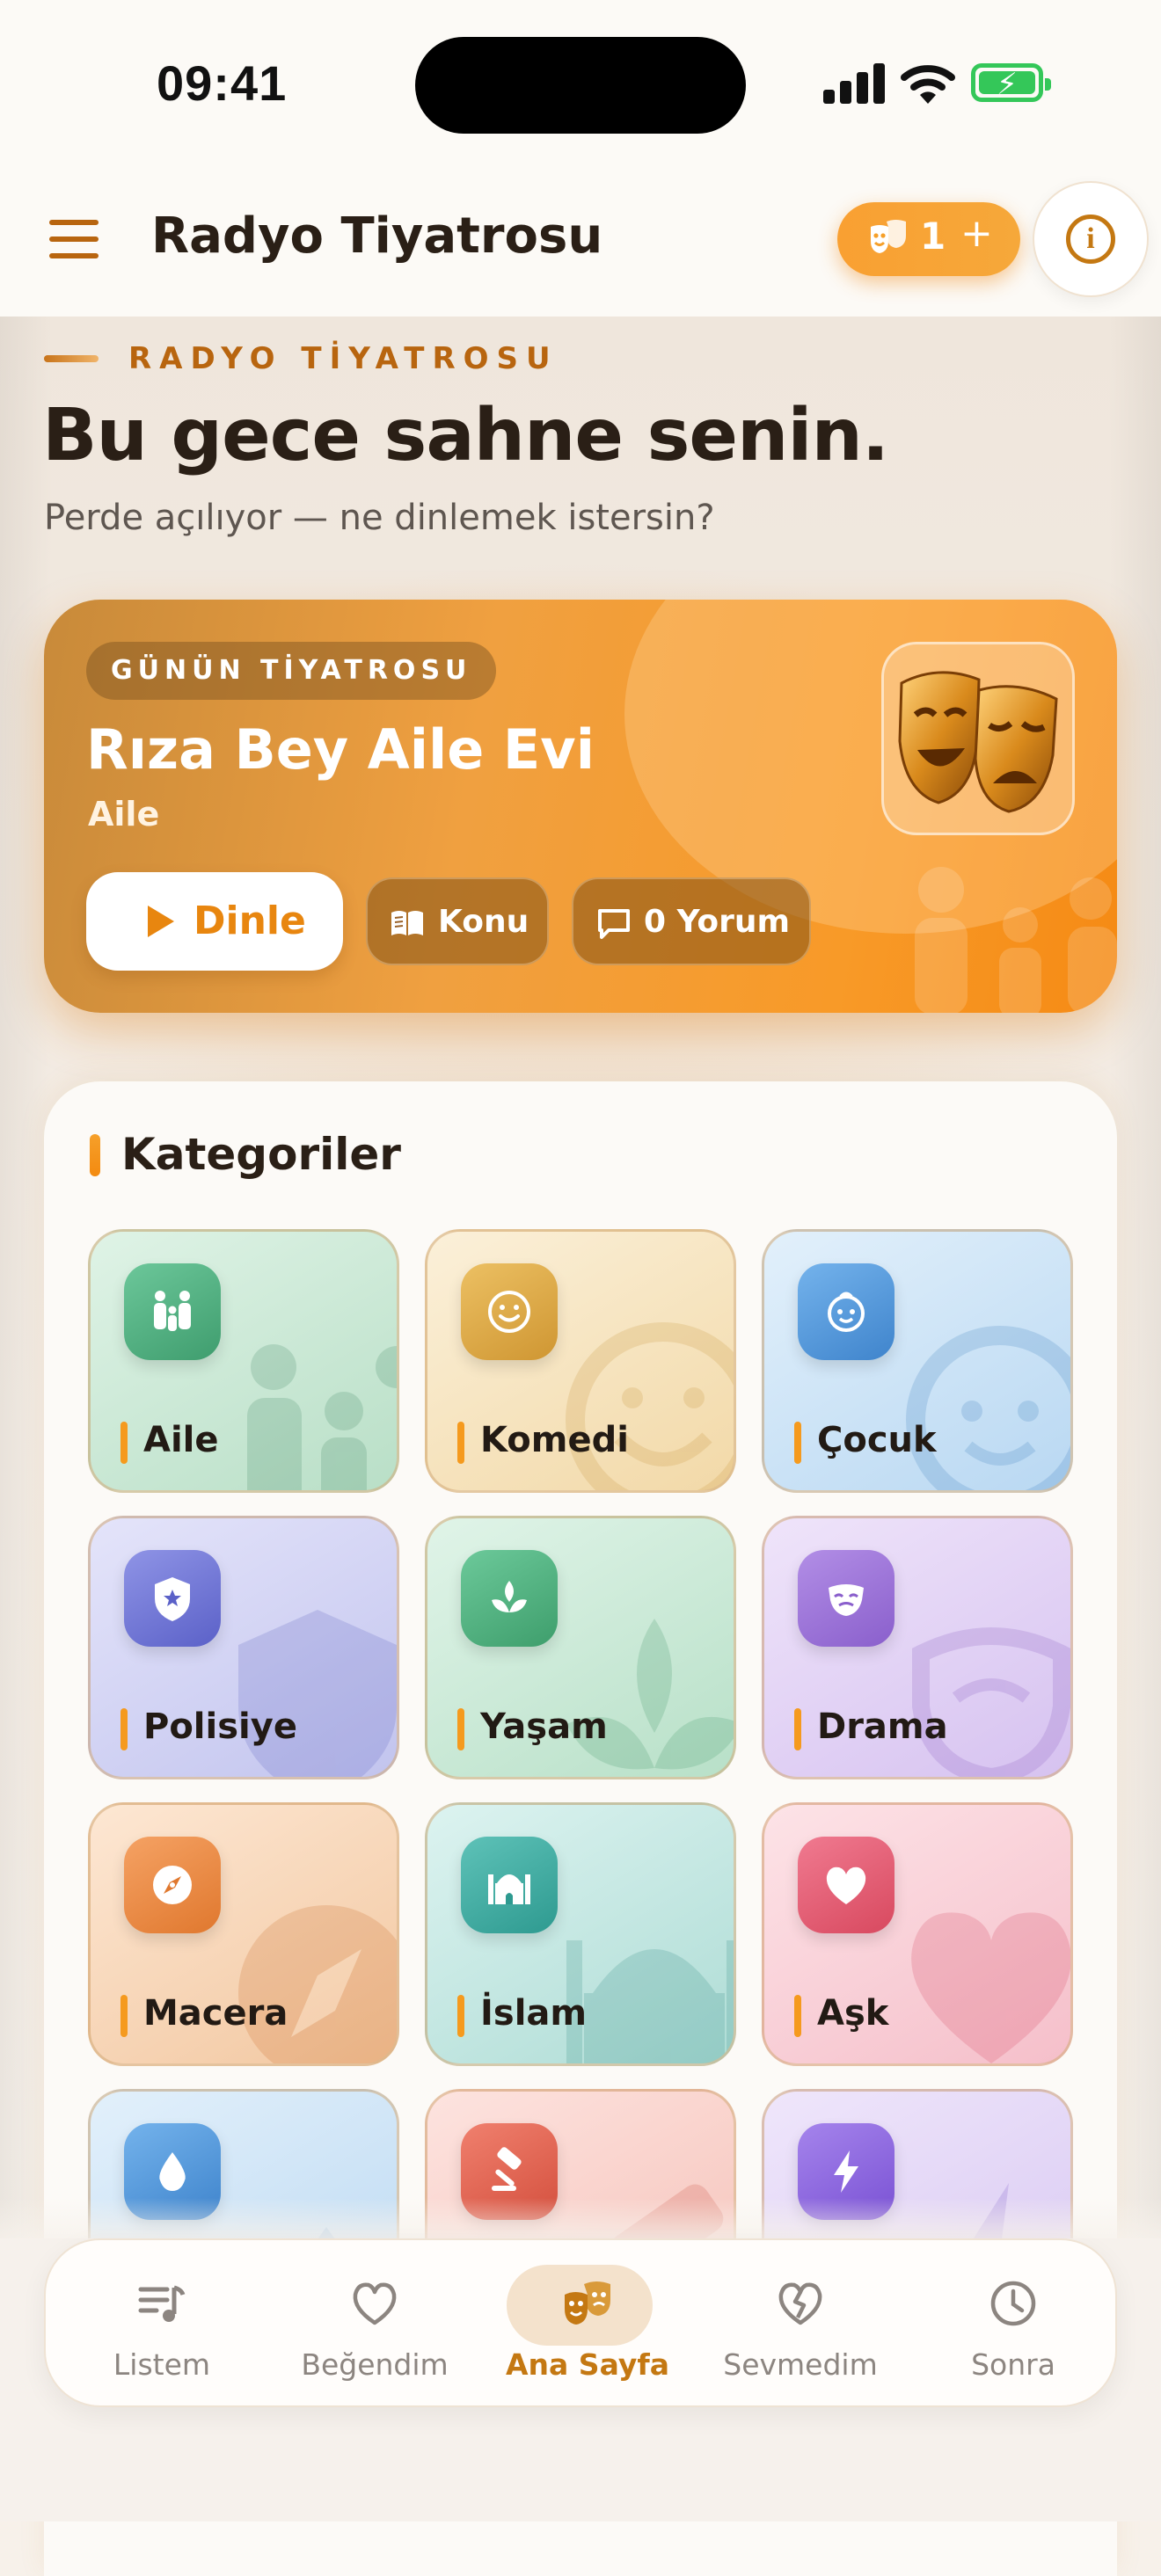 The height and width of the screenshot is (2576, 1161). I want to click on category-komedi: Komedi, so click(580, 1361).